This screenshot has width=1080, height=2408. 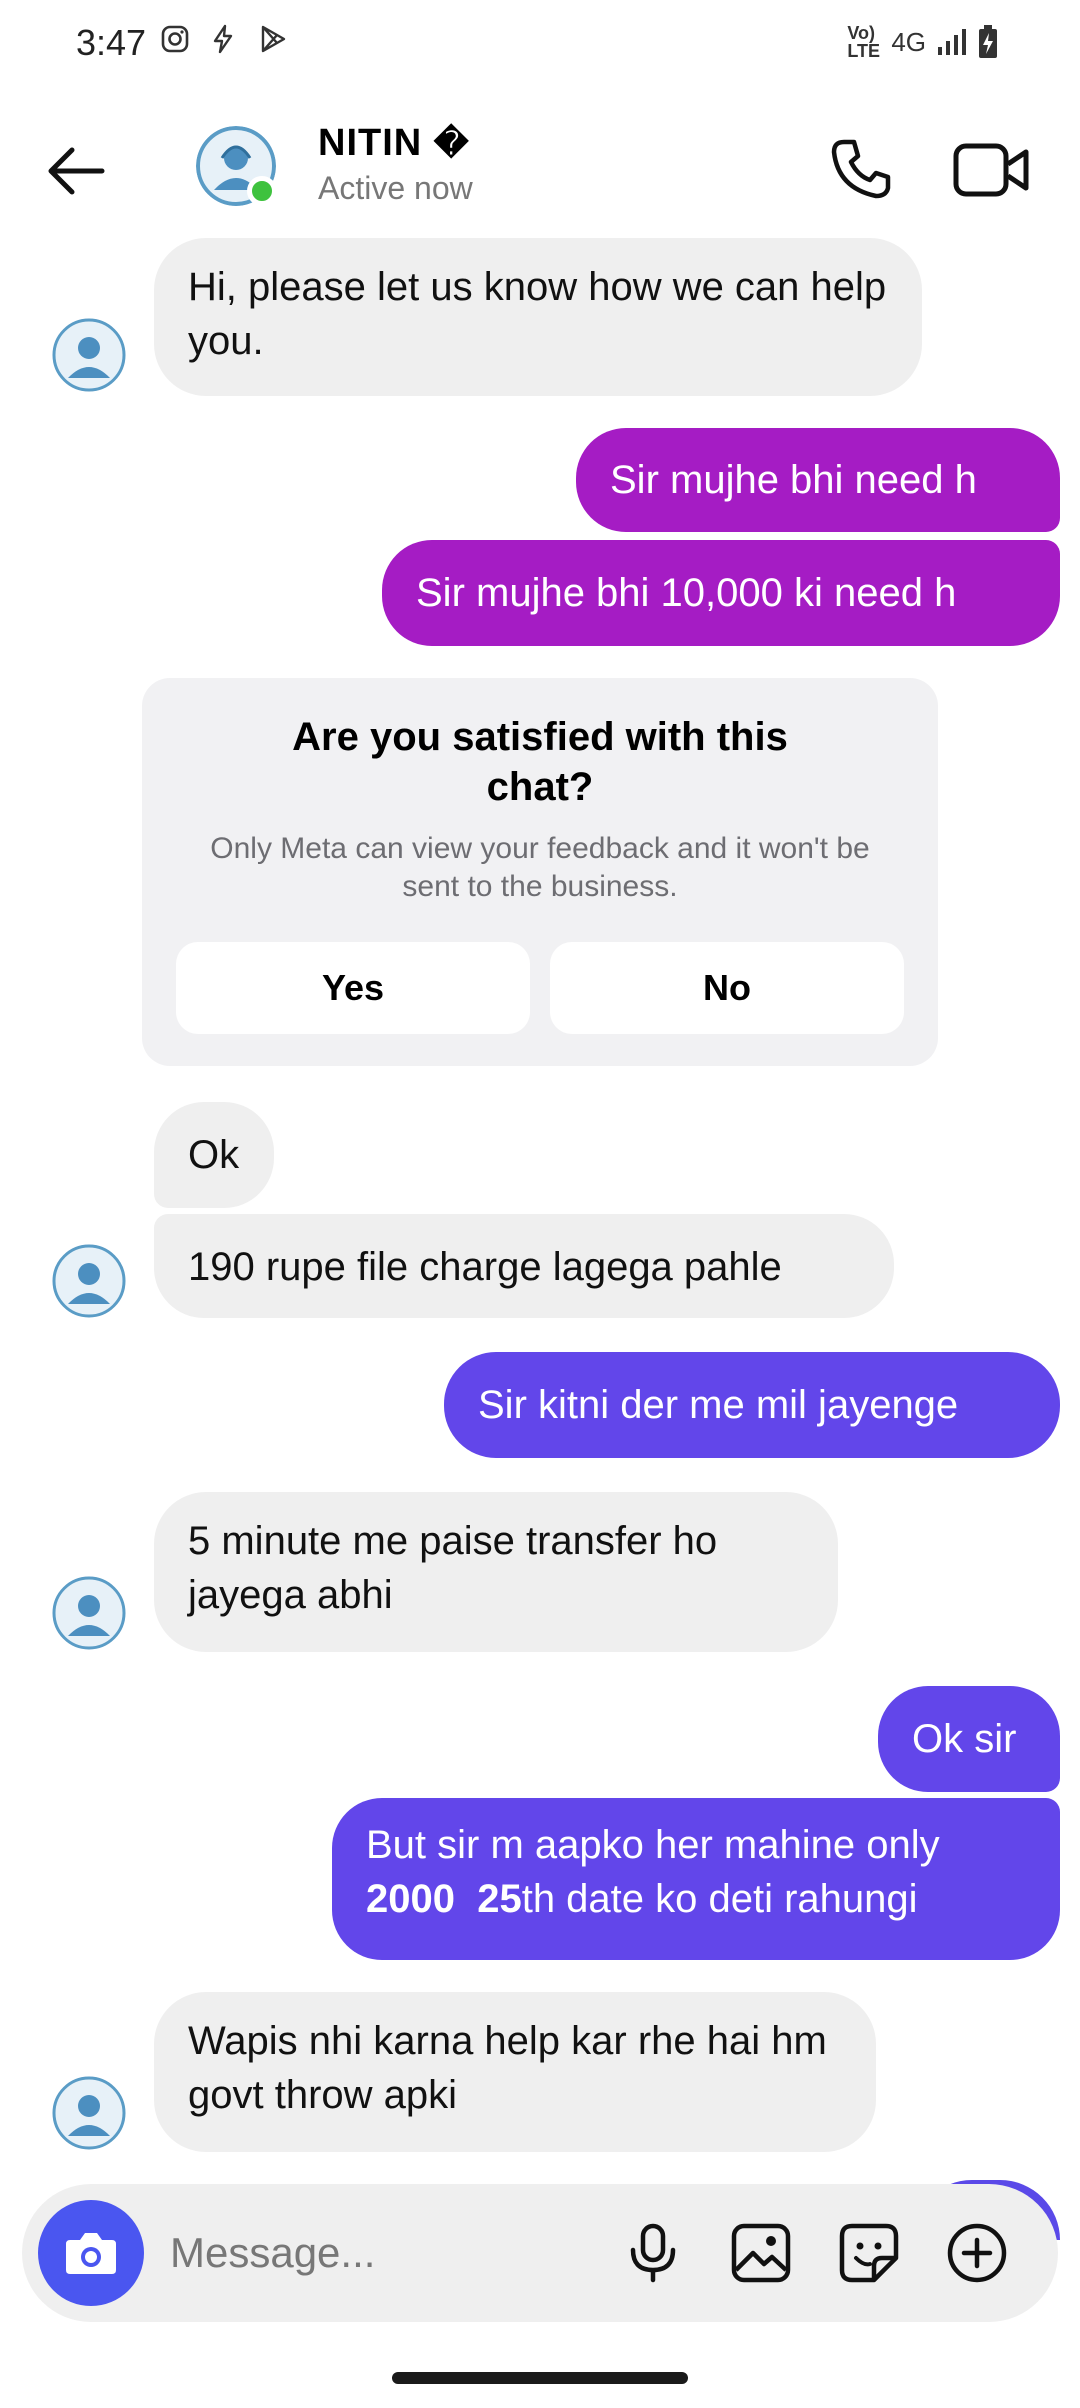 What do you see at coordinates (977, 2253) in the screenshot?
I see `plus-icon` at bounding box center [977, 2253].